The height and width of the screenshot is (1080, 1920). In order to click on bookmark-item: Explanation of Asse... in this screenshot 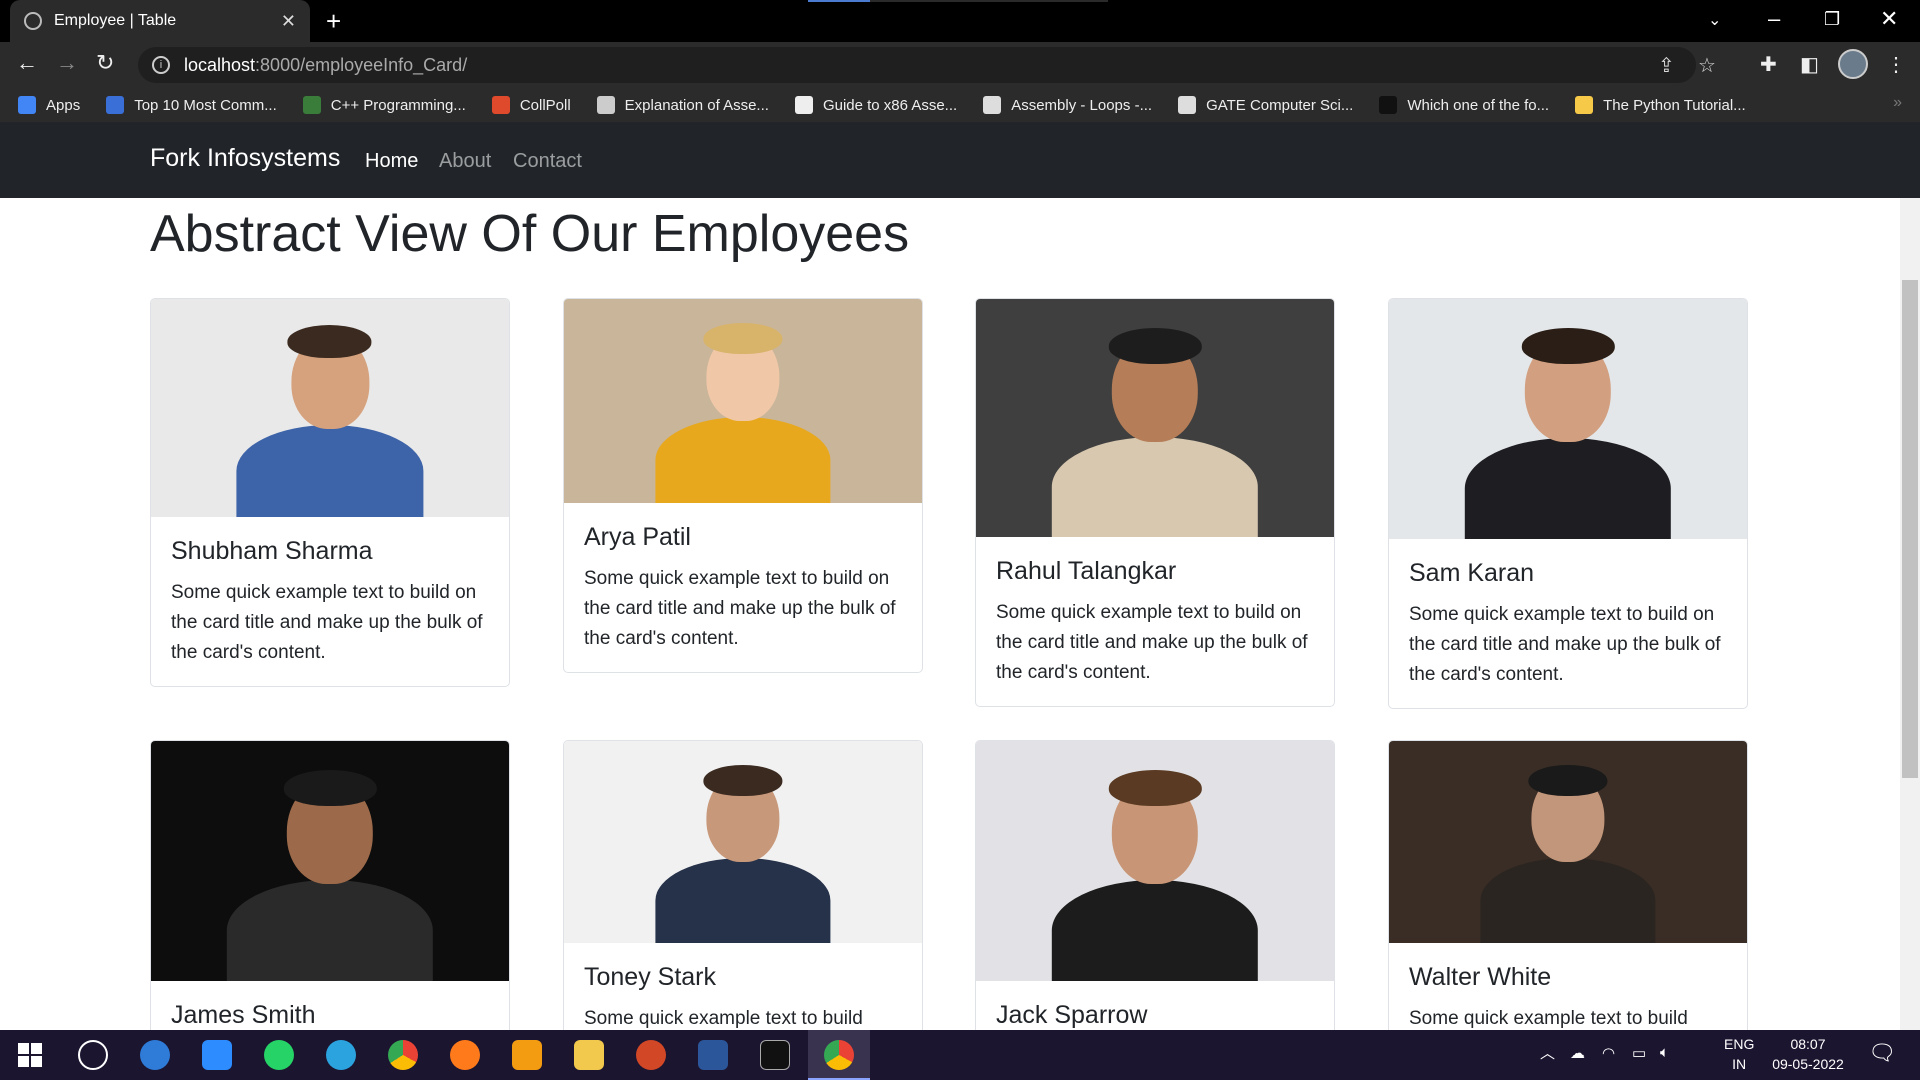, I will do `click(682, 105)`.